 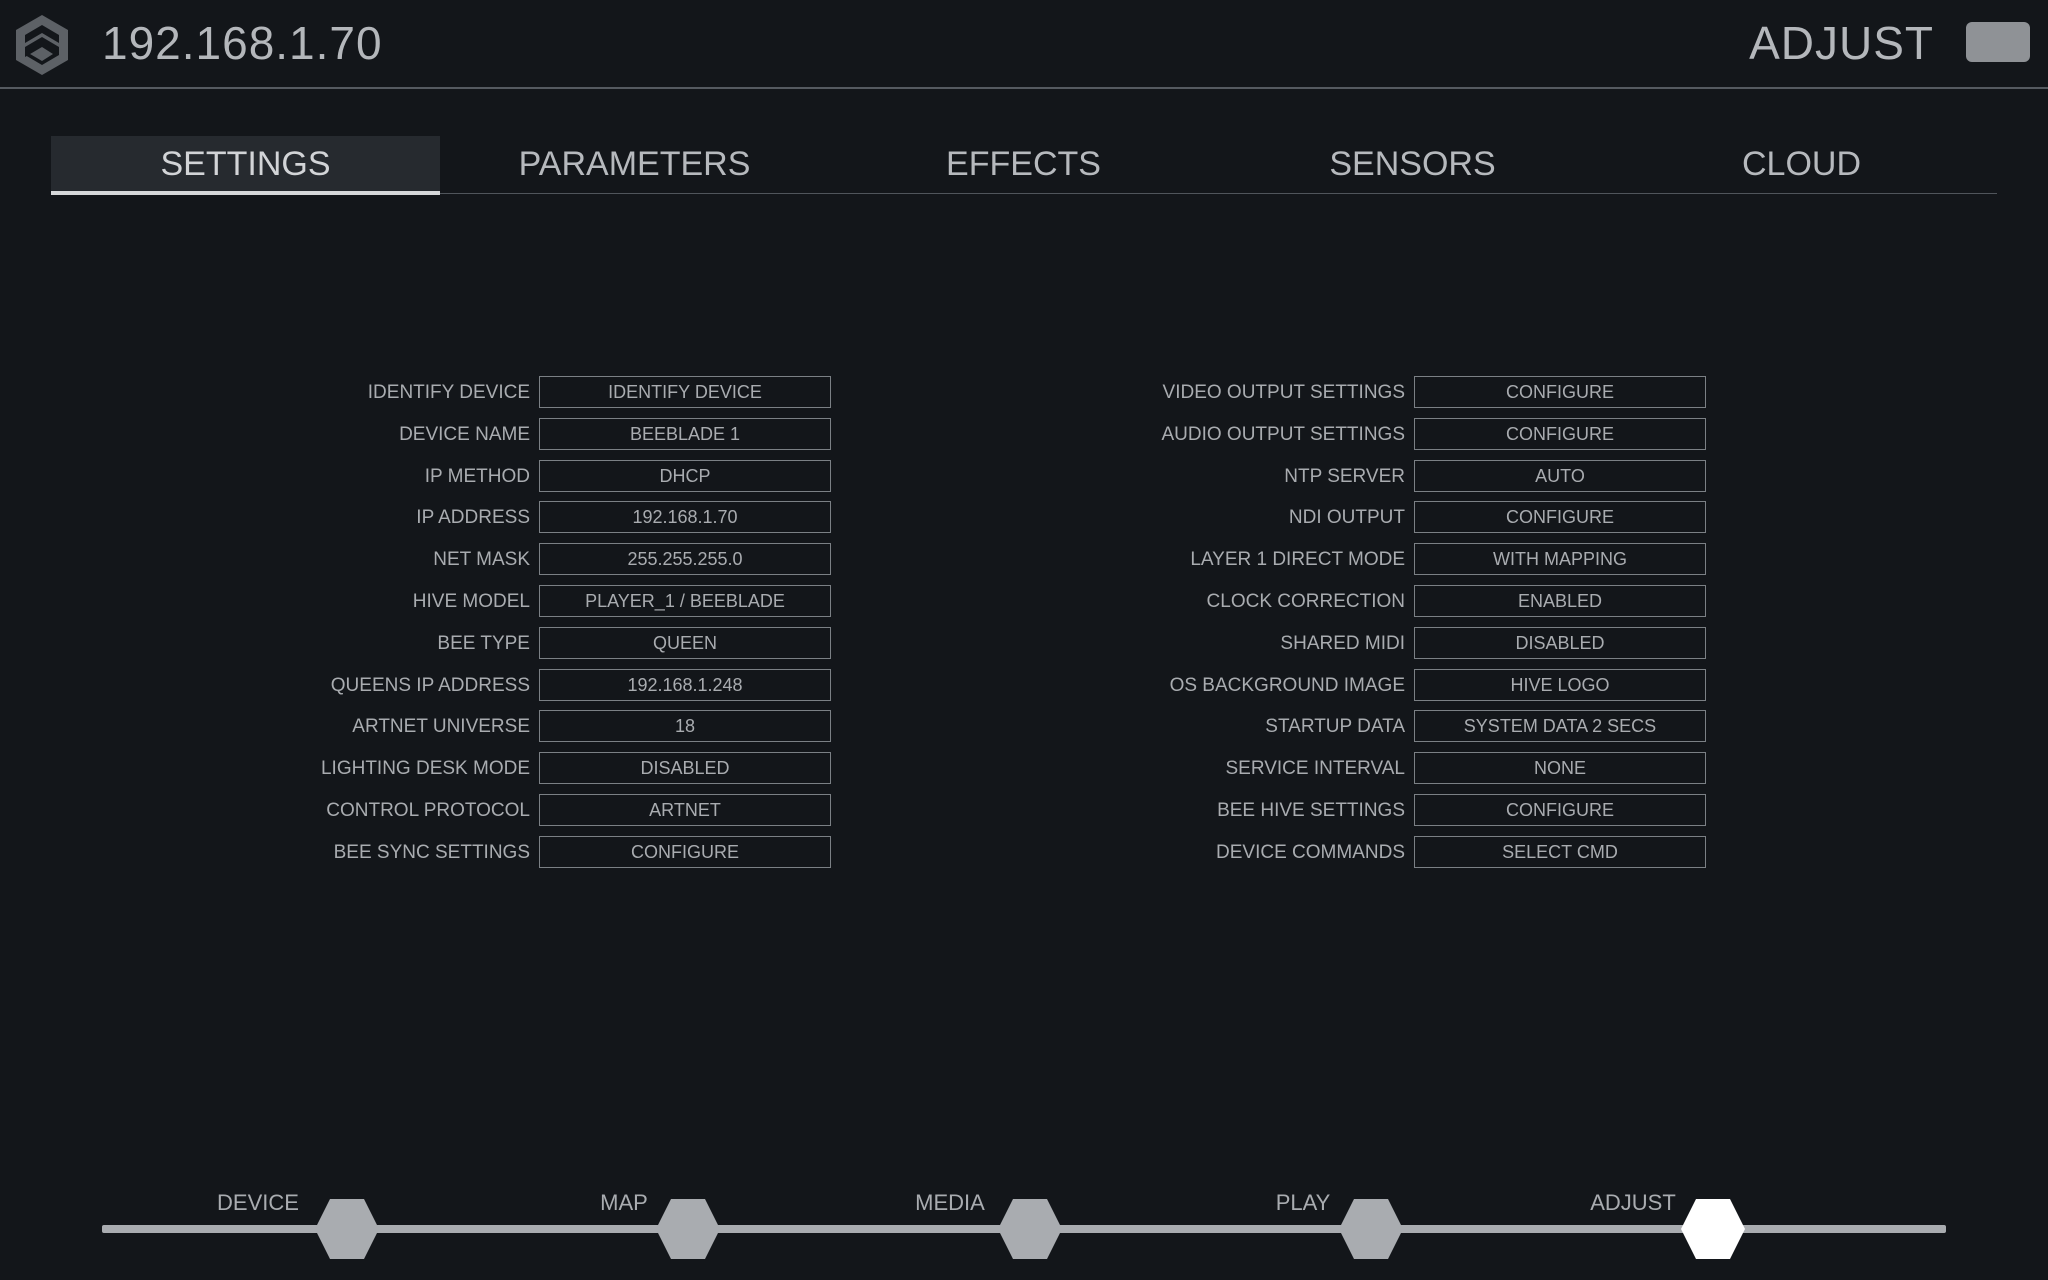 I want to click on settings-row: VIDEO OUTPUT SETTINGS CONFIGURE, so click(x=1024, y=393).